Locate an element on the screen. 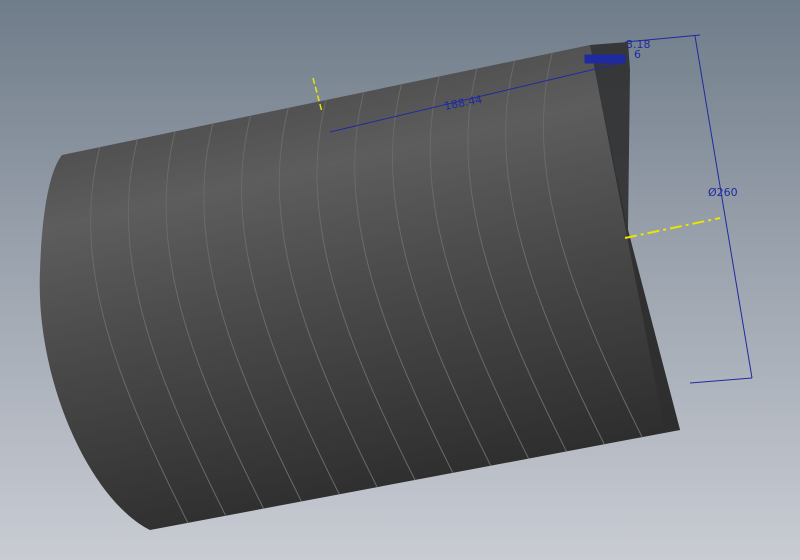 This screenshot has width=800, height=560. dimension-diameter: Ø260 is located at coordinates (723, 192).